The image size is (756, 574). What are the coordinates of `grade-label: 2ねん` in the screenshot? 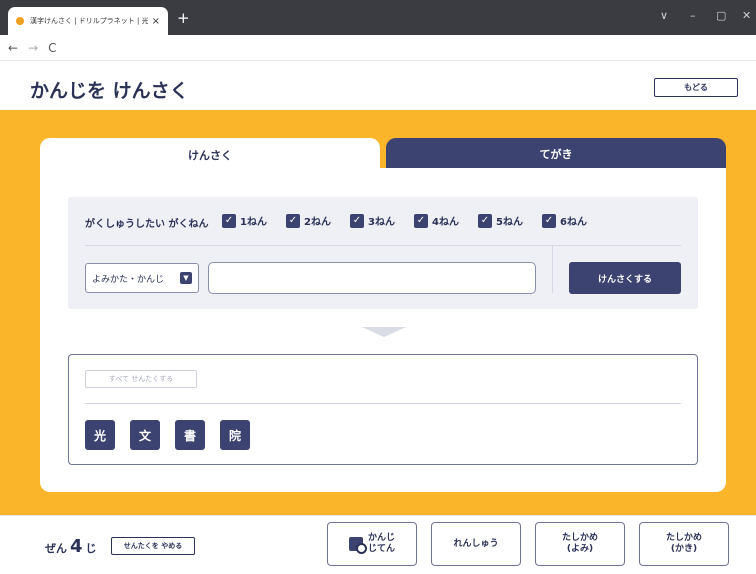 It's located at (317, 222).